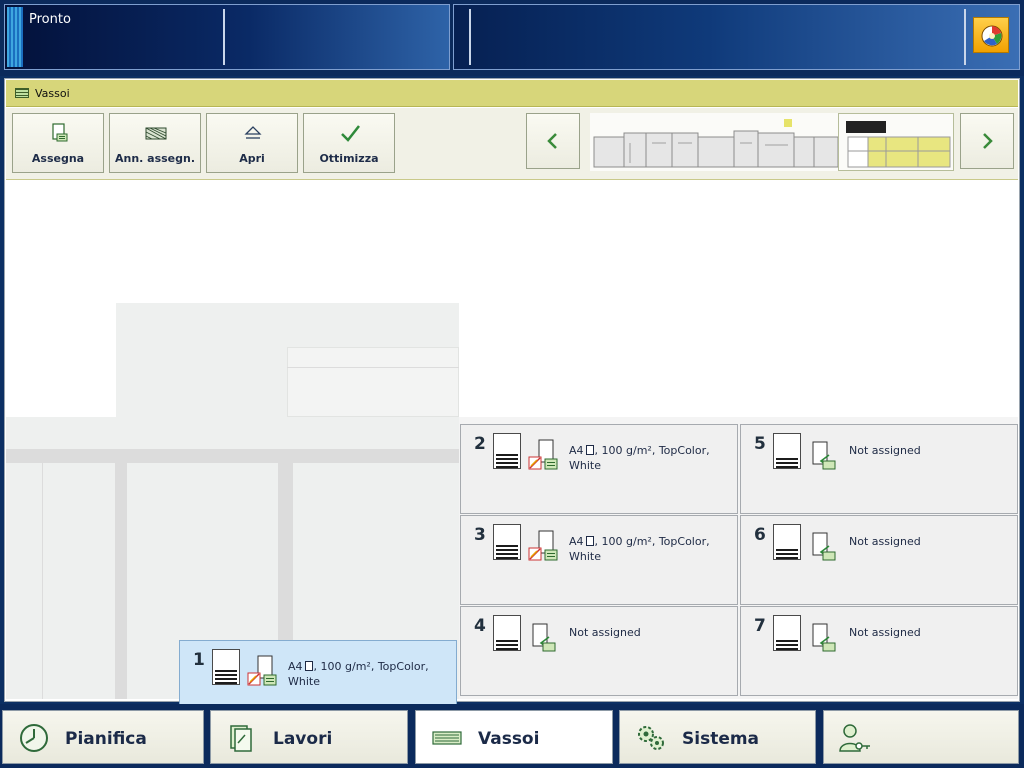 The width and height of the screenshot is (1024, 768). I want to click on alert-button, so click(991, 35).